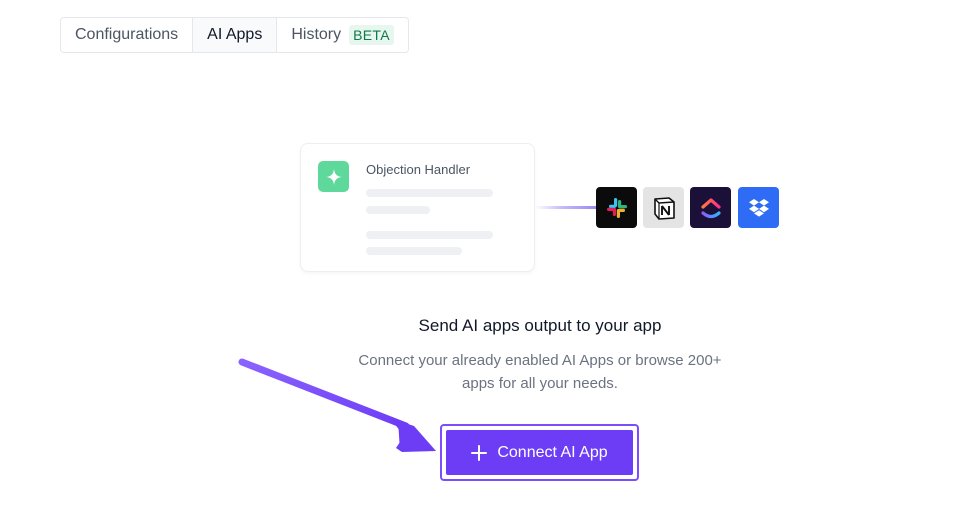 The height and width of the screenshot is (506, 960). What do you see at coordinates (540, 325) in the screenshot?
I see `empty-state-heading: Send AI apps output to your app` at bounding box center [540, 325].